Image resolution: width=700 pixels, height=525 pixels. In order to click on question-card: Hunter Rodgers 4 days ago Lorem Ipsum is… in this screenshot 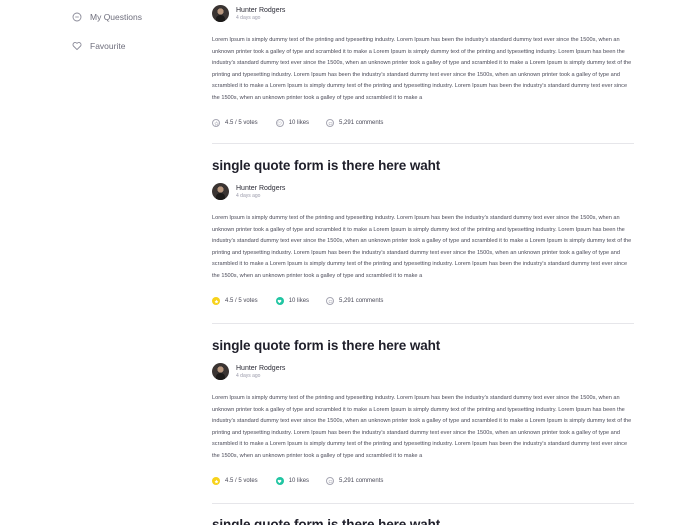, I will do `click(423, 66)`.